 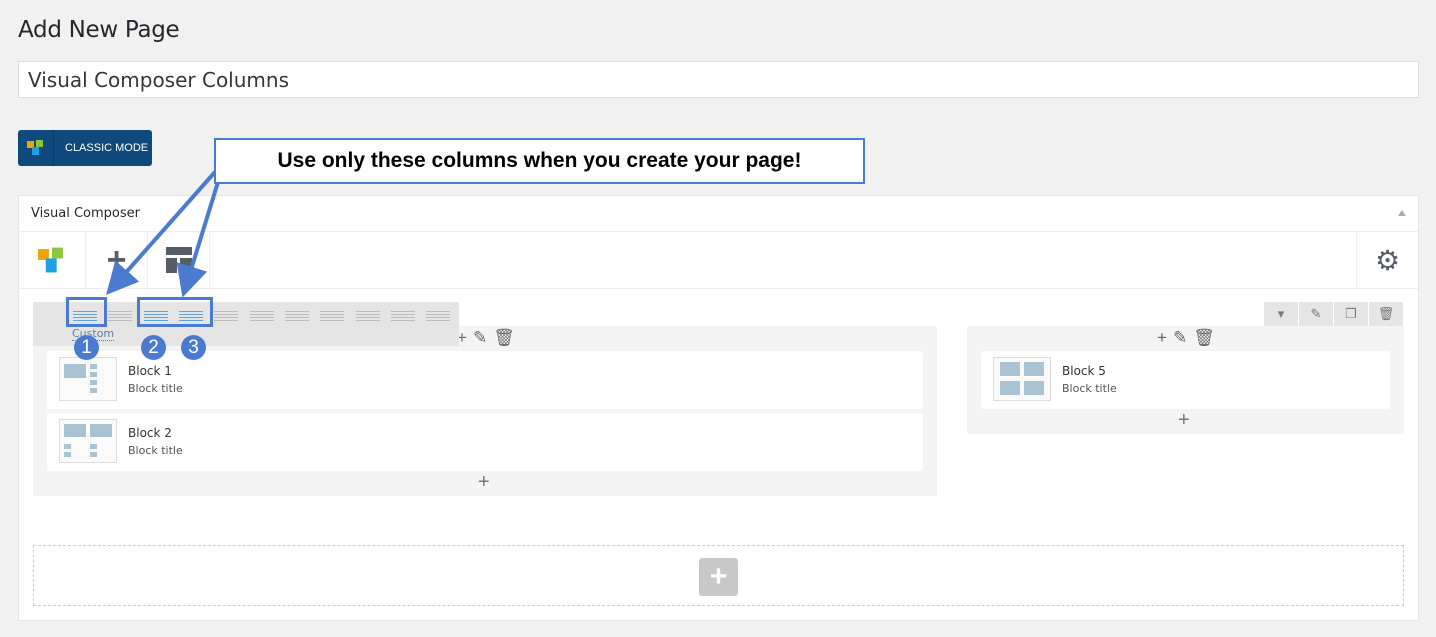 What do you see at coordinates (153, 347) in the screenshot?
I see `number-badge: 2` at bounding box center [153, 347].